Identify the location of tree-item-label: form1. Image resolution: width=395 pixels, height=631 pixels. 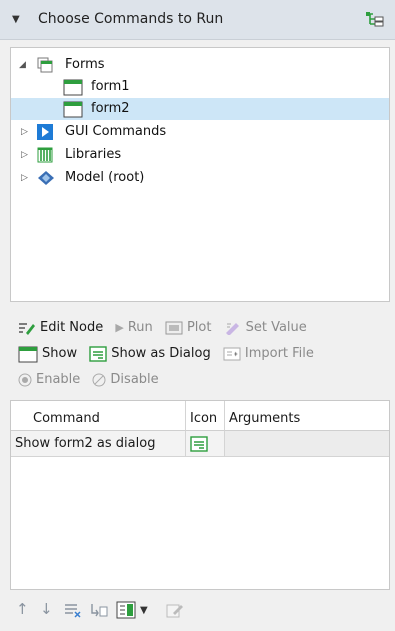
(110, 86).